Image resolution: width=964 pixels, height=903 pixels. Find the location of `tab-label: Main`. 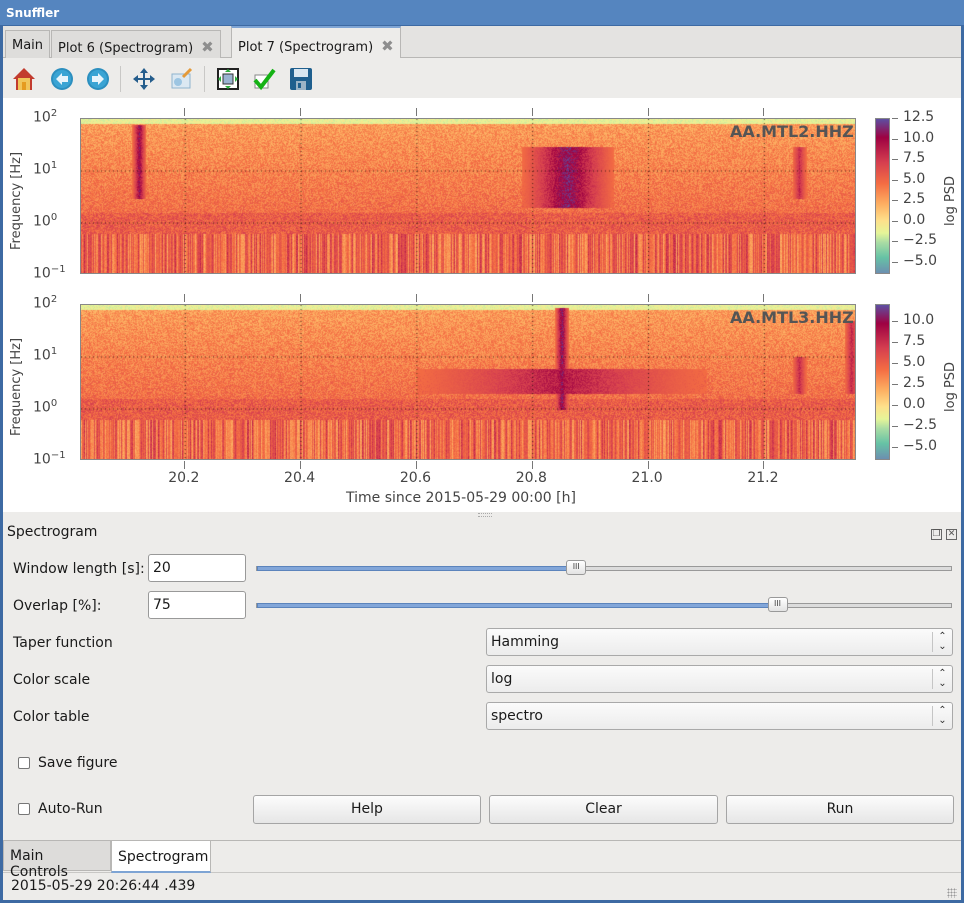

tab-label: Main is located at coordinates (28, 45).